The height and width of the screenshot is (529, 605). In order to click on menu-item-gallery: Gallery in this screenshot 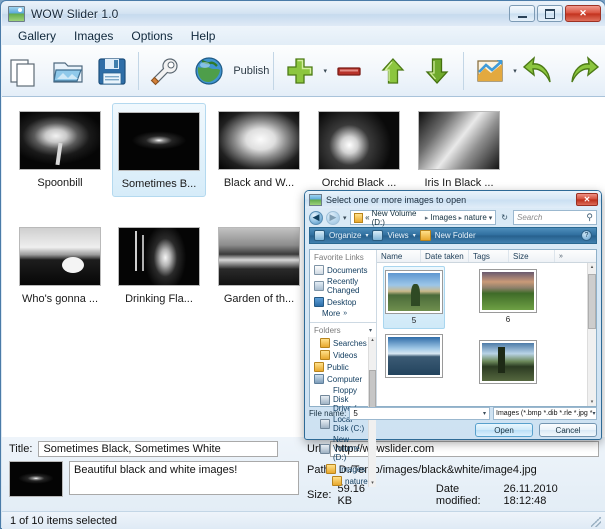, I will do `click(37, 36)`.